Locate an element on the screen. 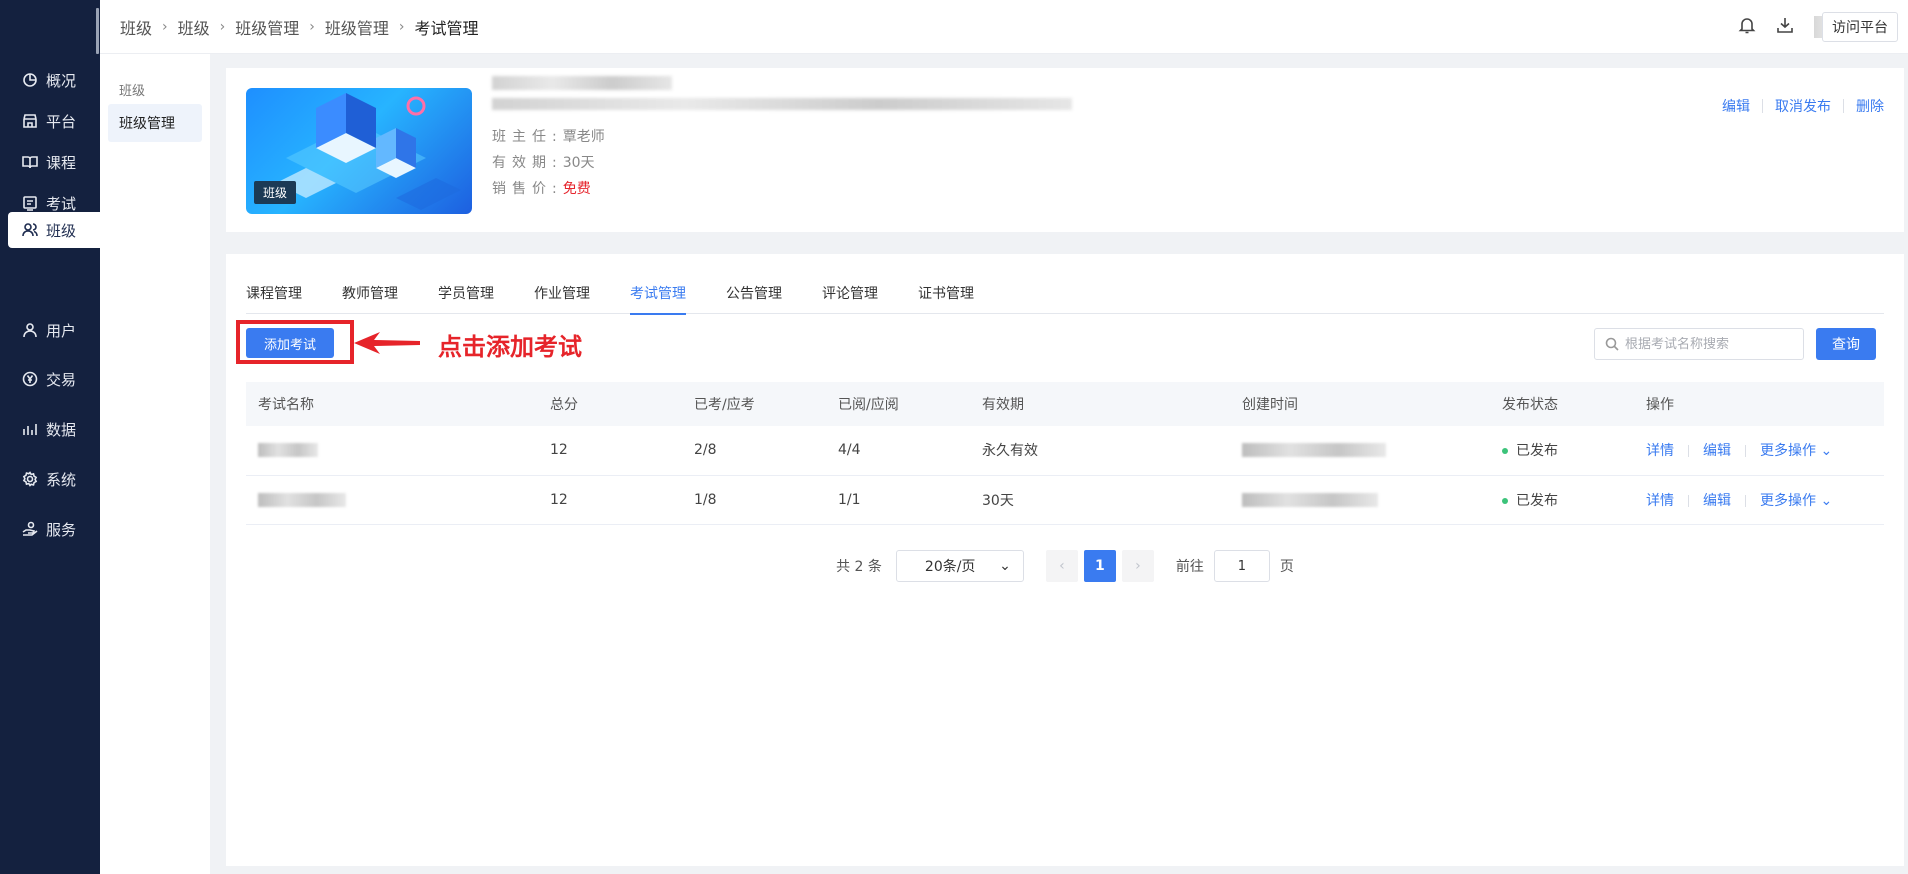  exam-search-box is located at coordinates (1699, 344).